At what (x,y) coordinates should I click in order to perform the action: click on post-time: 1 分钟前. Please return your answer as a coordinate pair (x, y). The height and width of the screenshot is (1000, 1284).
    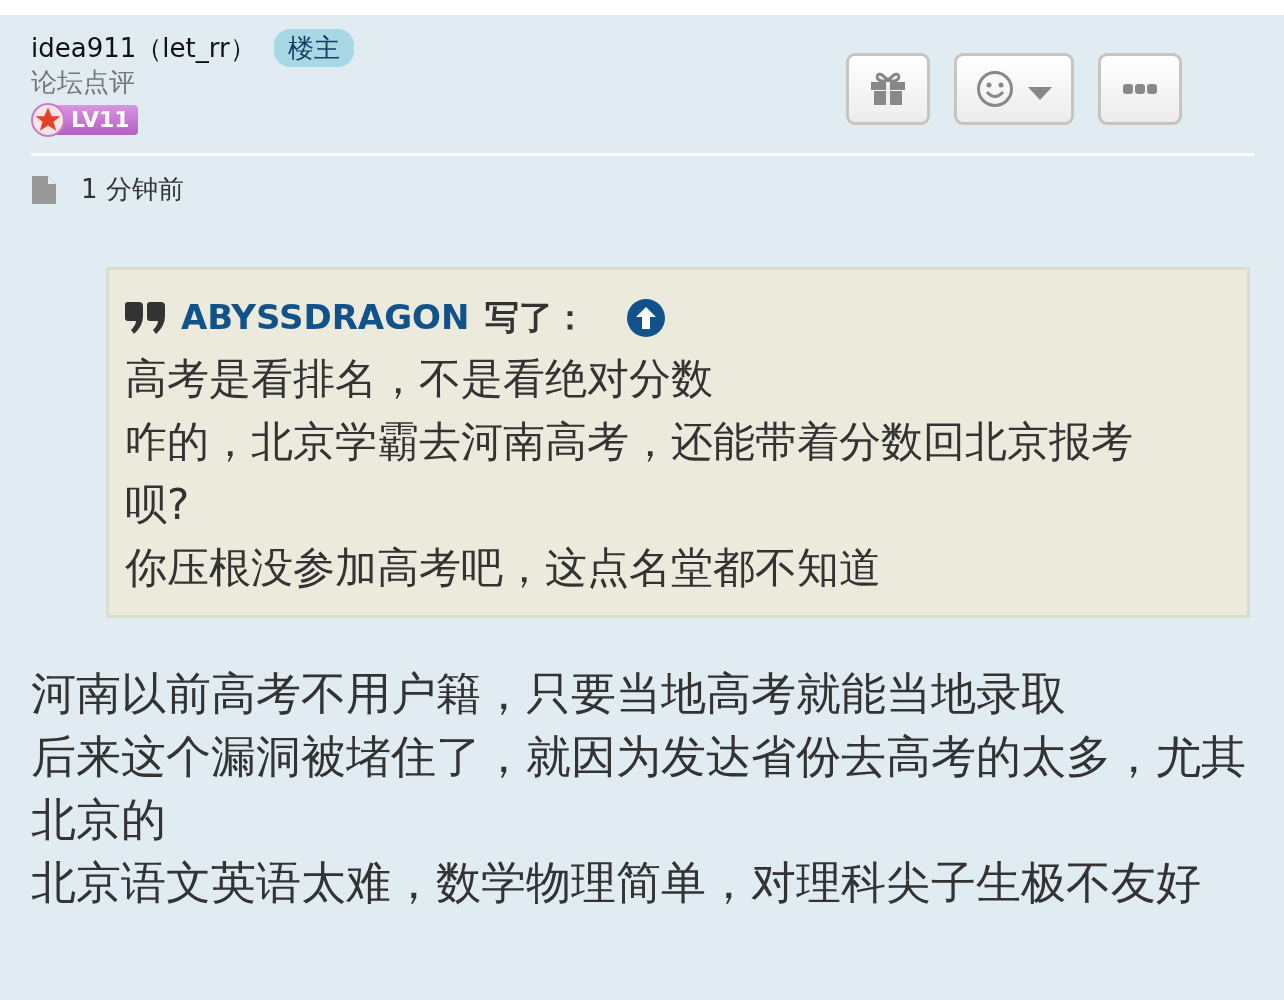
    Looking at the image, I should click on (132, 189).